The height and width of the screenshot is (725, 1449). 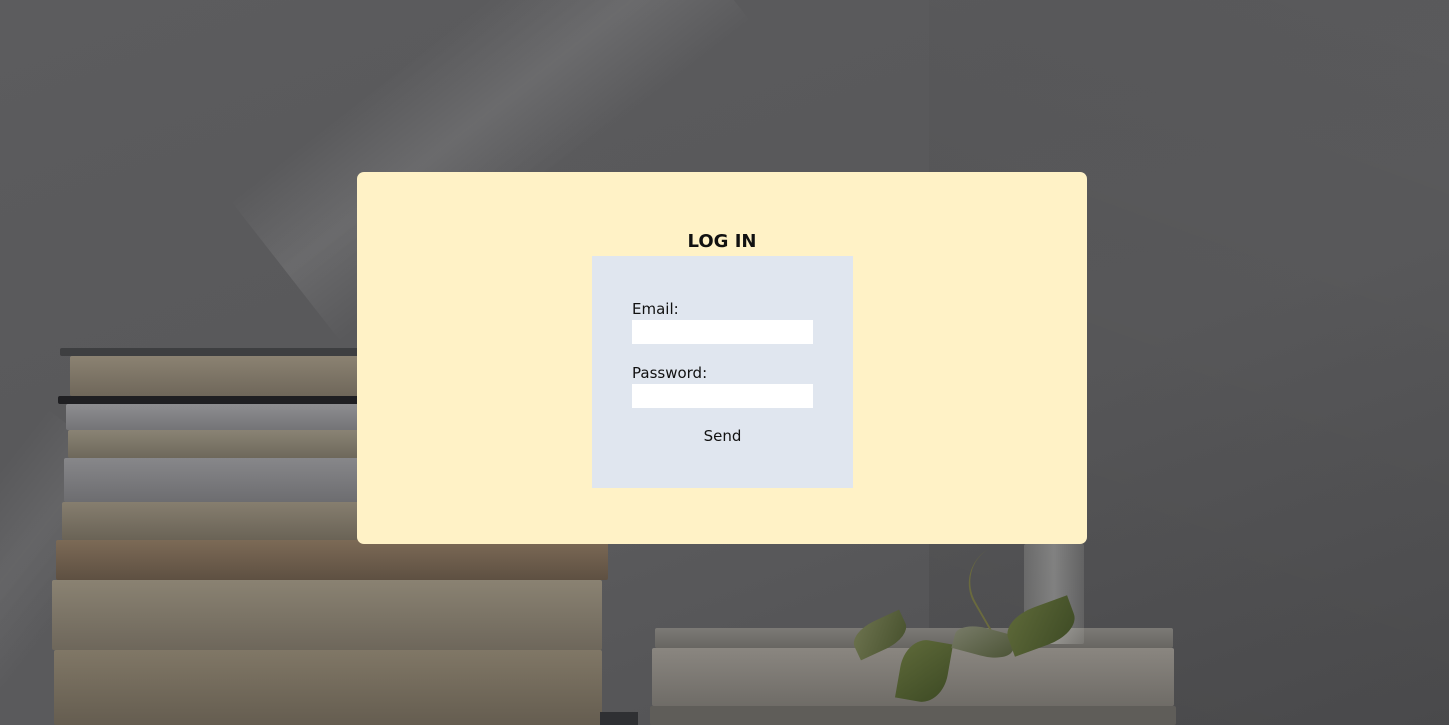 What do you see at coordinates (722, 436) in the screenshot?
I see `send-button: Send` at bounding box center [722, 436].